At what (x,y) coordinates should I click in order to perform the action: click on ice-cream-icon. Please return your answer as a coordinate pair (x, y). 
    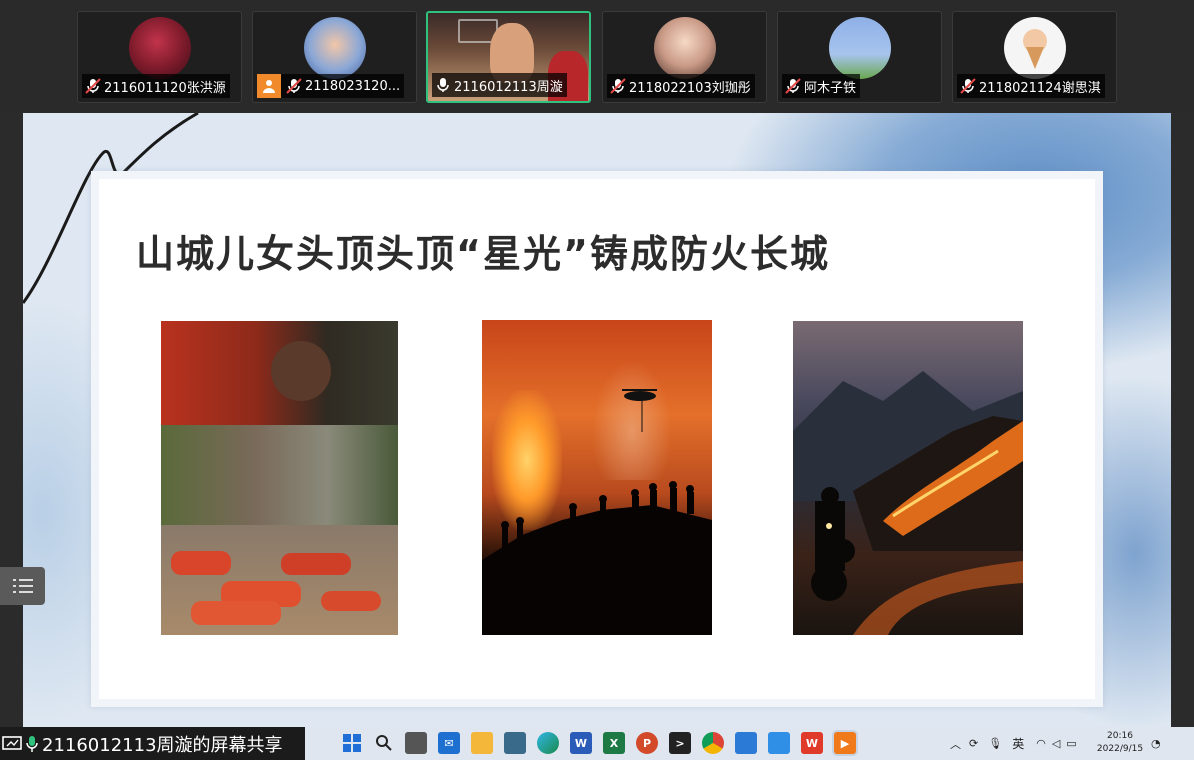
    Looking at the image, I should click on (1034, 49).